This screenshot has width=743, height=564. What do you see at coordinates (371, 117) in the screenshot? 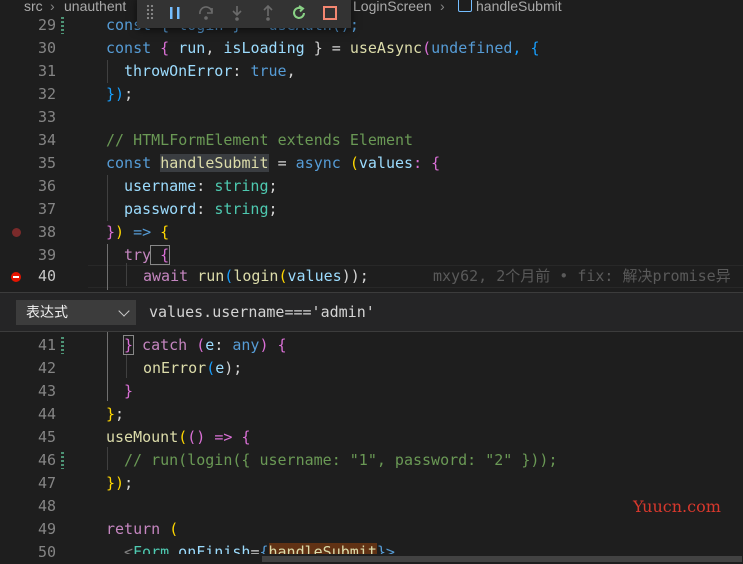
I see `code-line-33: 33` at bounding box center [371, 117].